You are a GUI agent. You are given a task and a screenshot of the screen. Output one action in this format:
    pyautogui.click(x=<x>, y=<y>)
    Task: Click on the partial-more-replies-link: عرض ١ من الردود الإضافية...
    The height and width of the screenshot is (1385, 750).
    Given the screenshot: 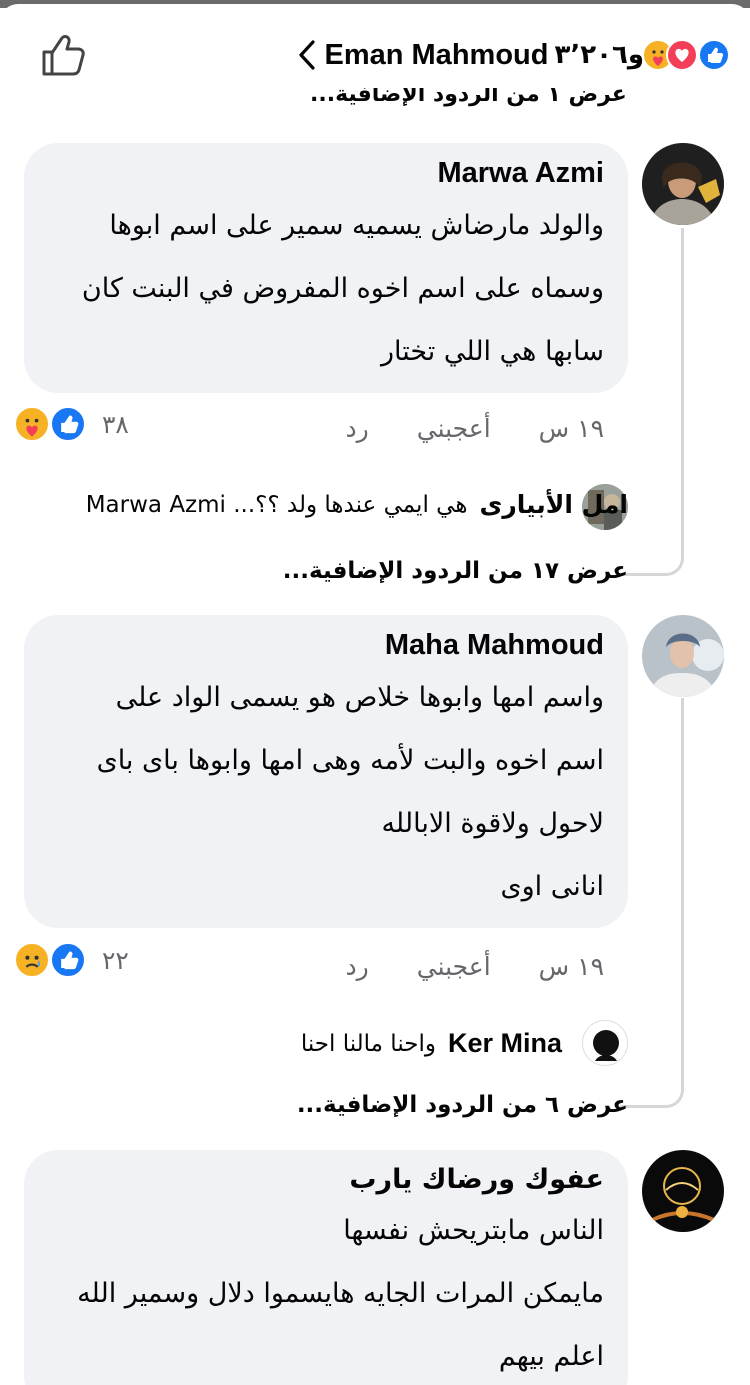 What is the action you would take?
    pyautogui.click(x=468, y=98)
    